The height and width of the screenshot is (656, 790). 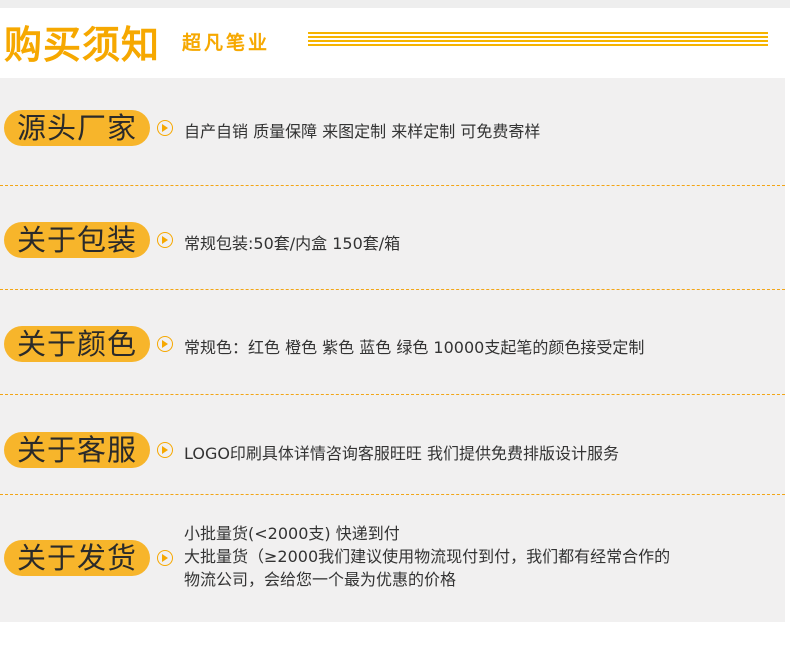 I want to click on section-label: 源头厂家, so click(x=77, y=128).